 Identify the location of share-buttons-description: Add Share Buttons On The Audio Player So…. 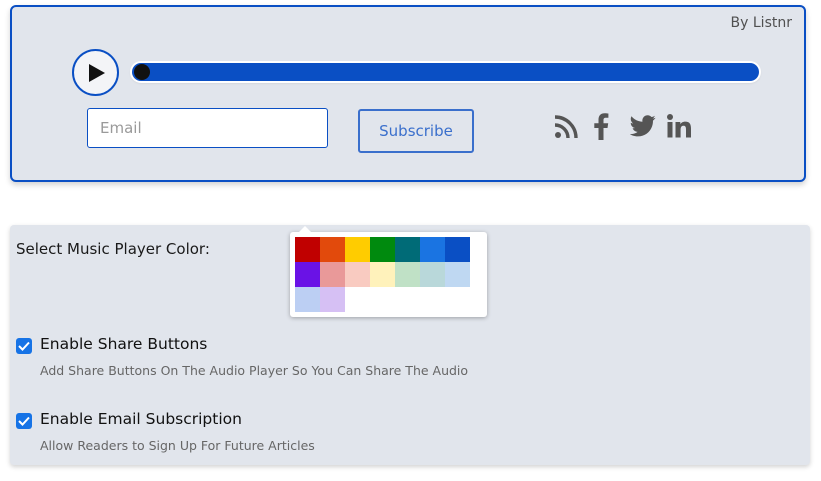
(254, 370).